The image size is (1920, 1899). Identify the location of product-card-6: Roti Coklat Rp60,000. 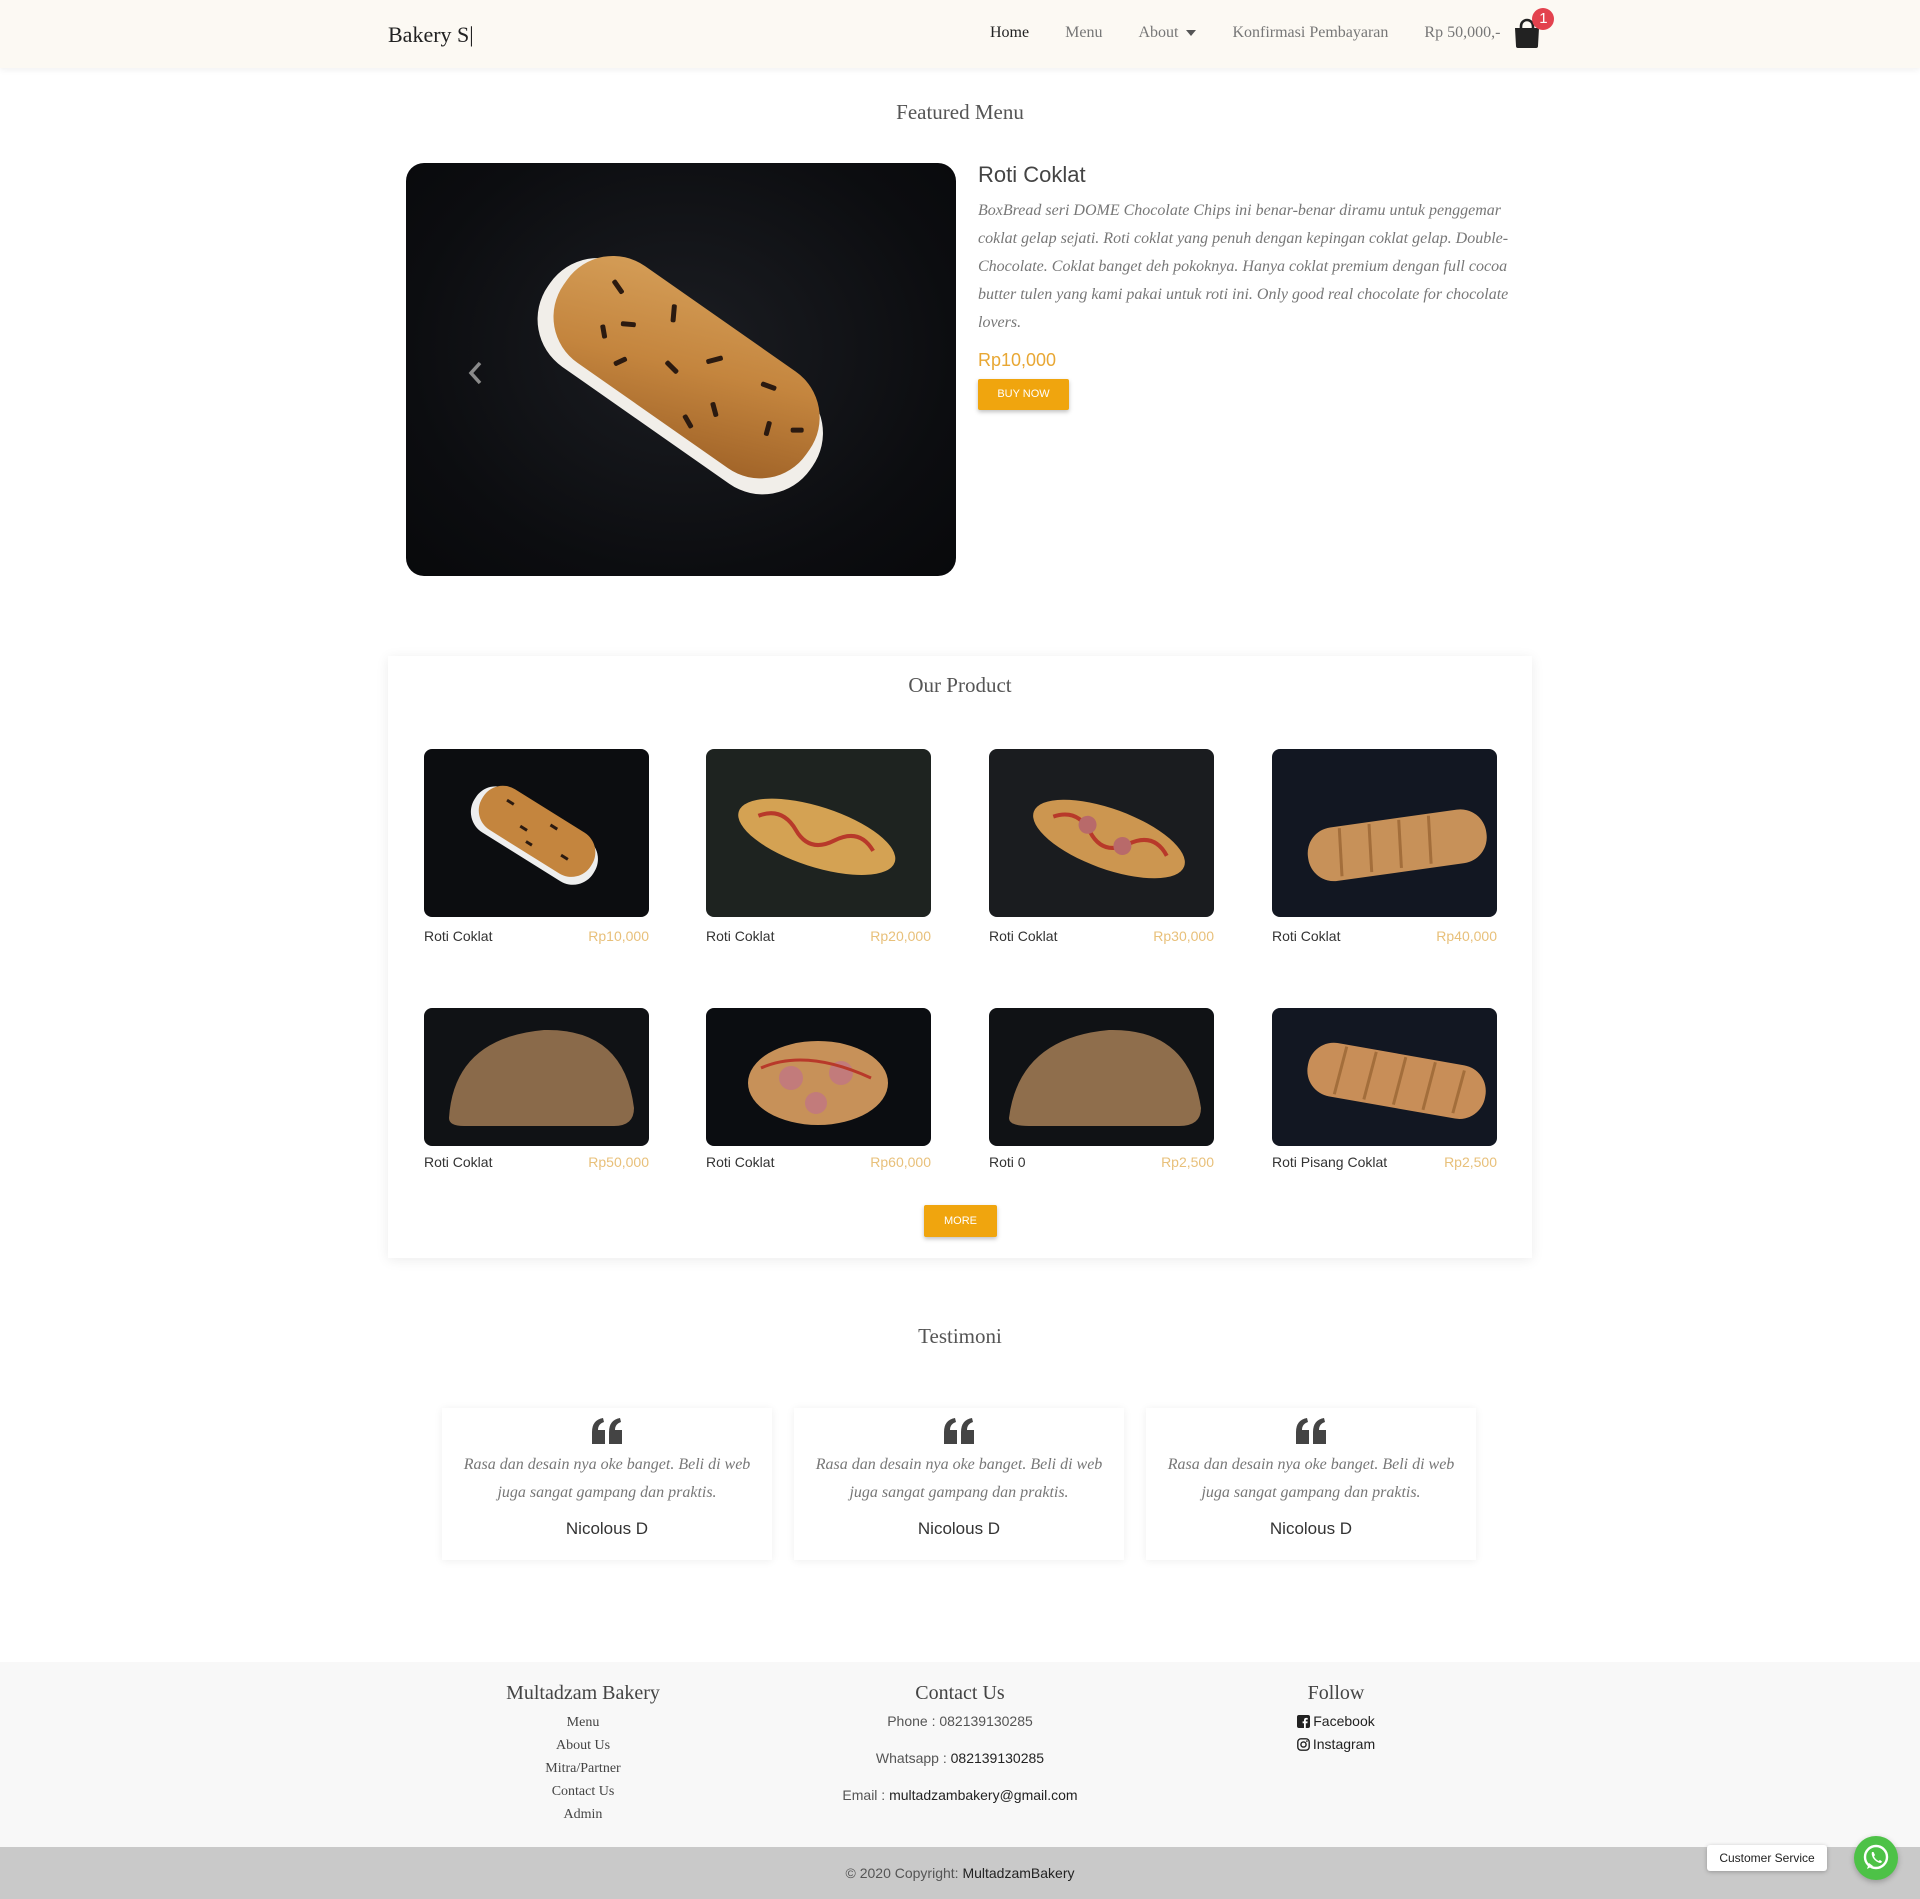
(818, 1089).